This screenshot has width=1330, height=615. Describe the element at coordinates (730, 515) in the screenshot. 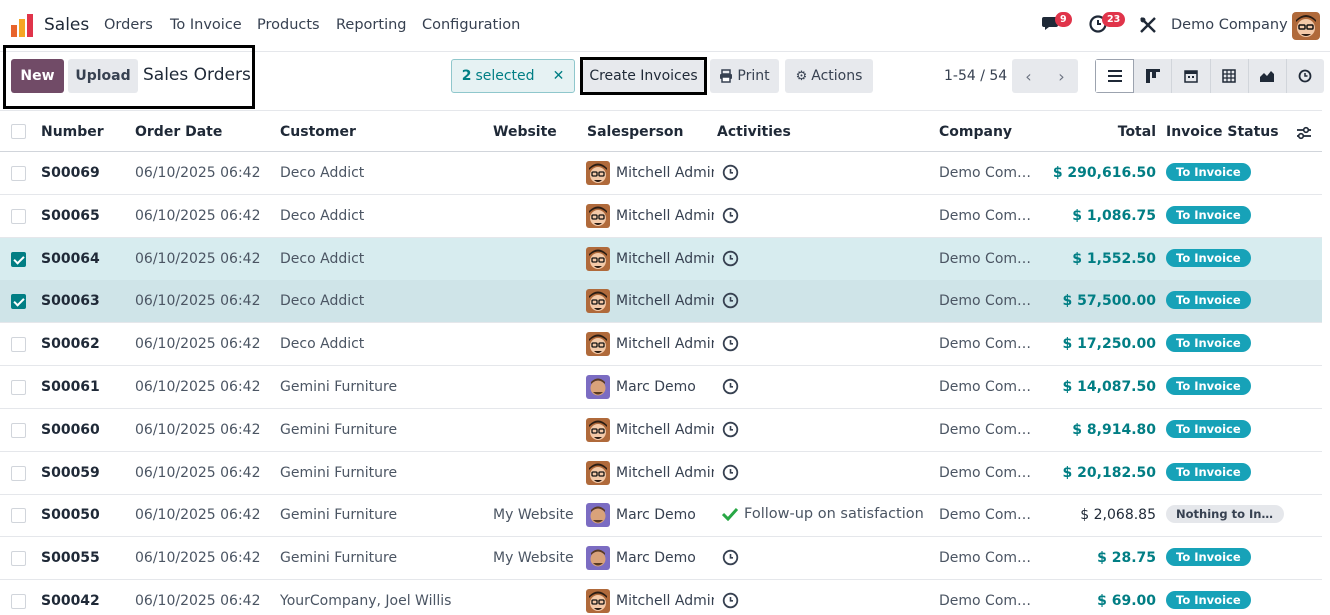

I see `check-icon` at that location.